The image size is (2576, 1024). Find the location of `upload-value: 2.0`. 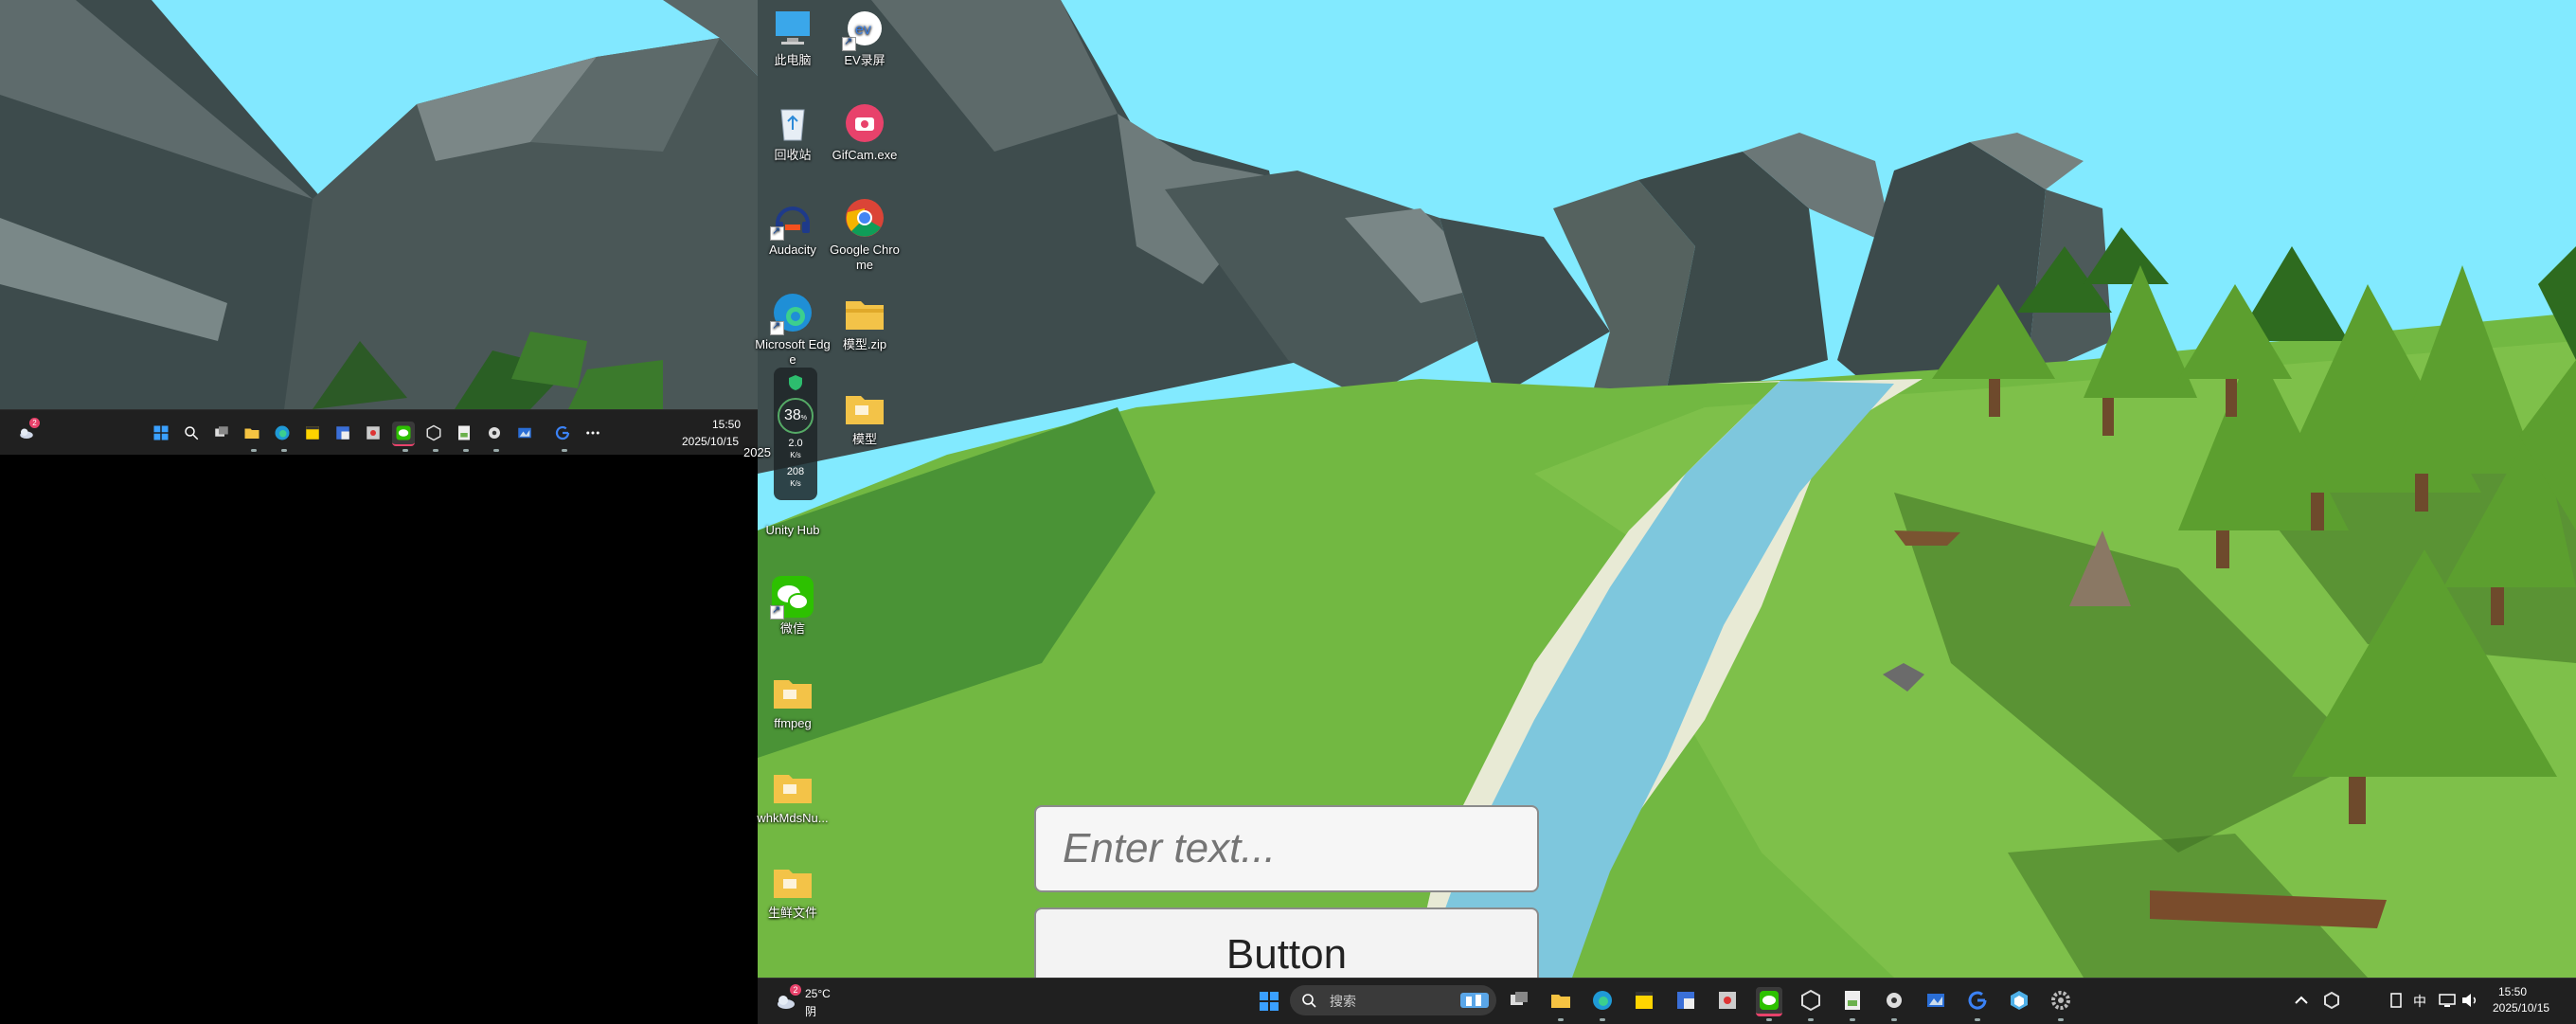

upload-value: 2.0 is located at coordinates (795, 443).